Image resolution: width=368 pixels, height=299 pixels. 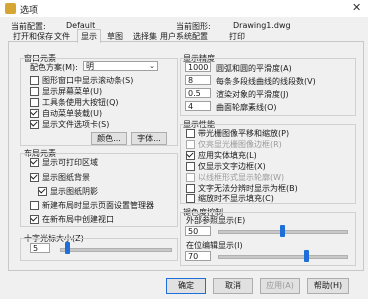 I want to click on polyline-segments-input: 8, so click(x=198, y=80).